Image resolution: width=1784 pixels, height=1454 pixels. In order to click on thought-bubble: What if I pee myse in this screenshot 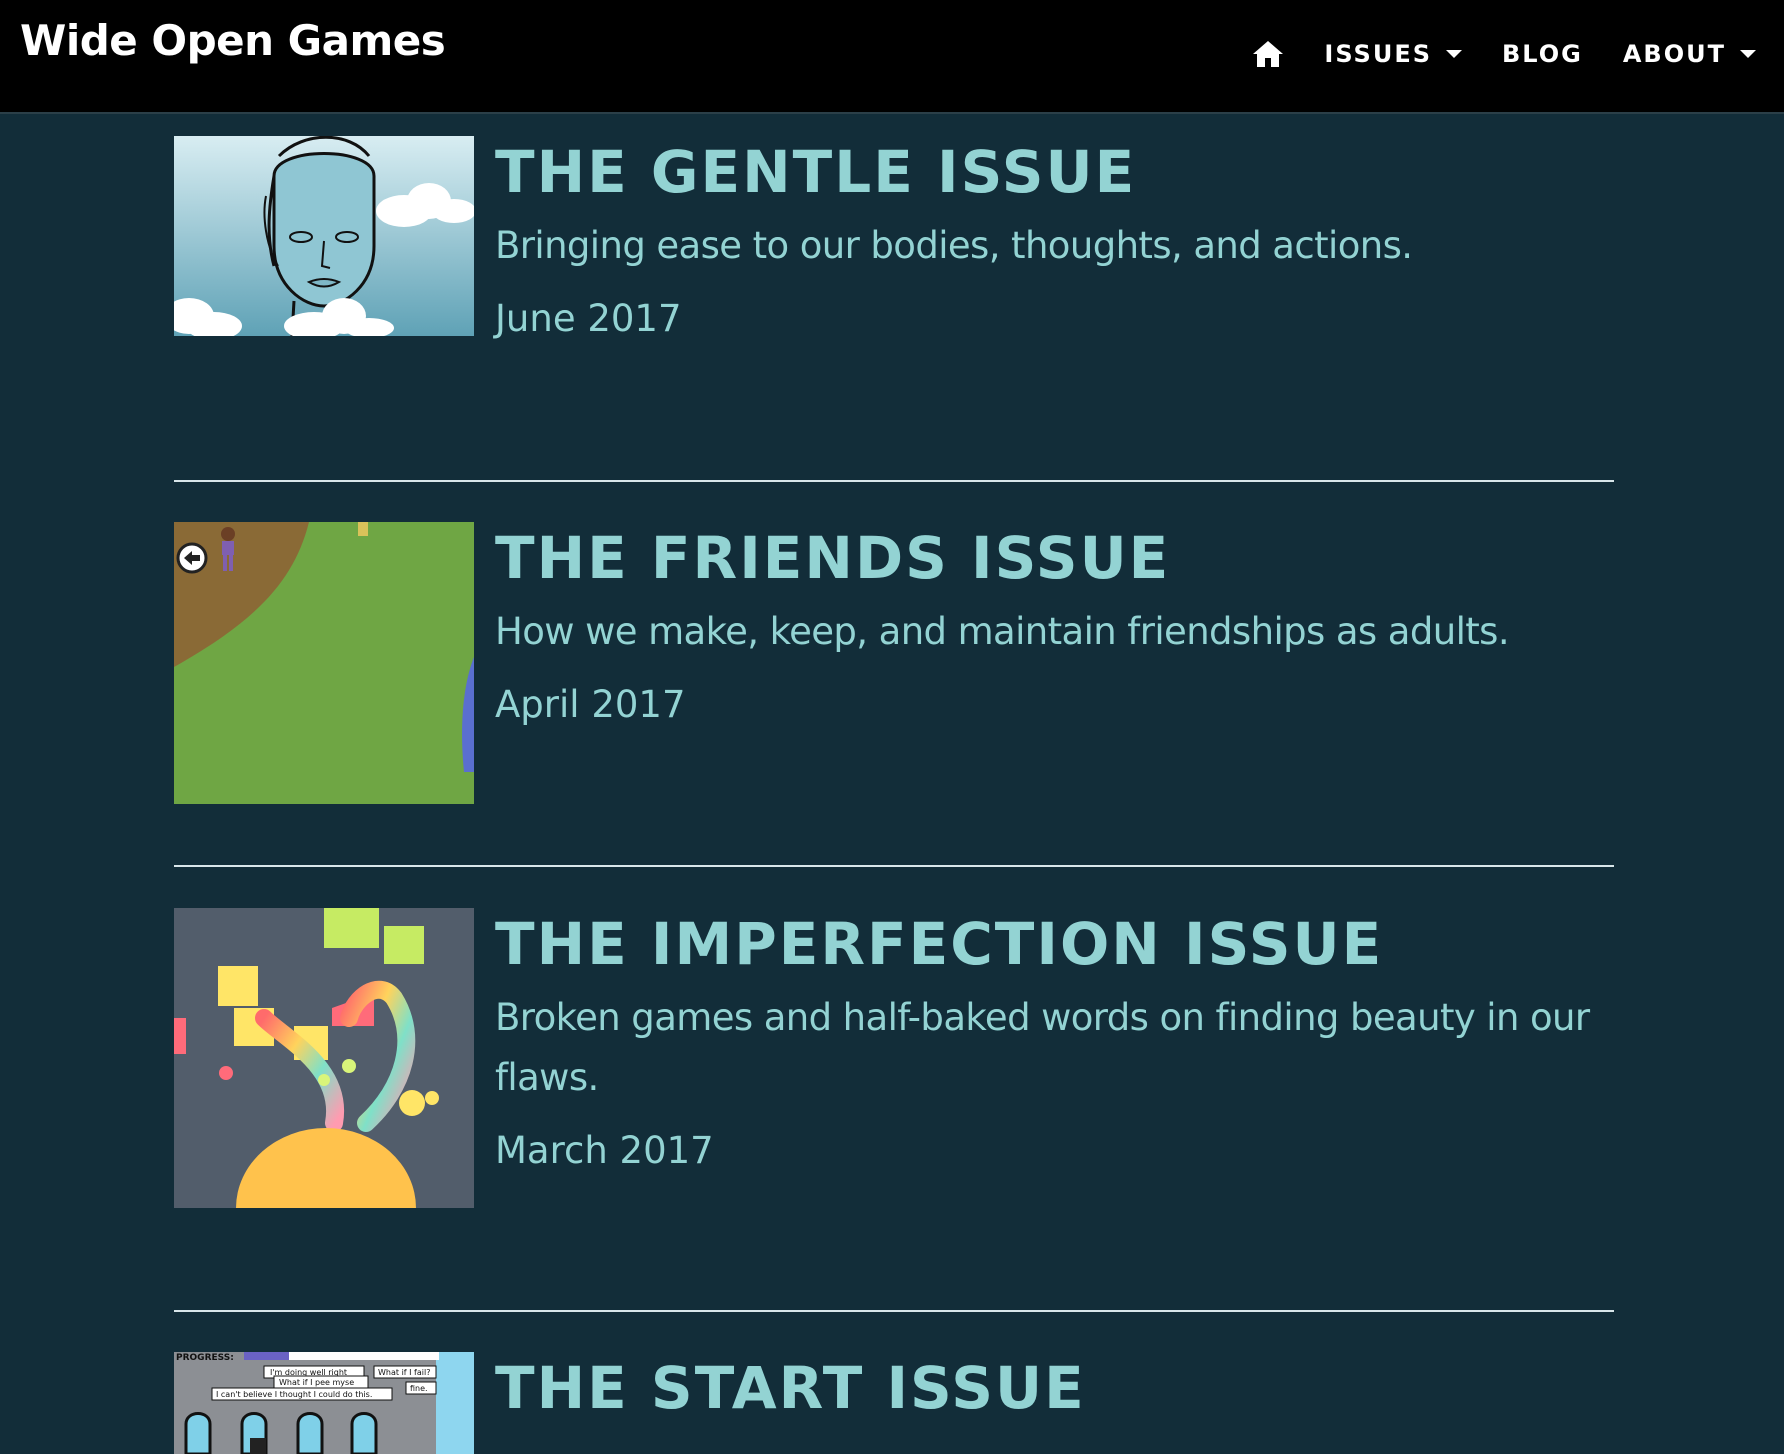, I will do `click(316, 1382)`.